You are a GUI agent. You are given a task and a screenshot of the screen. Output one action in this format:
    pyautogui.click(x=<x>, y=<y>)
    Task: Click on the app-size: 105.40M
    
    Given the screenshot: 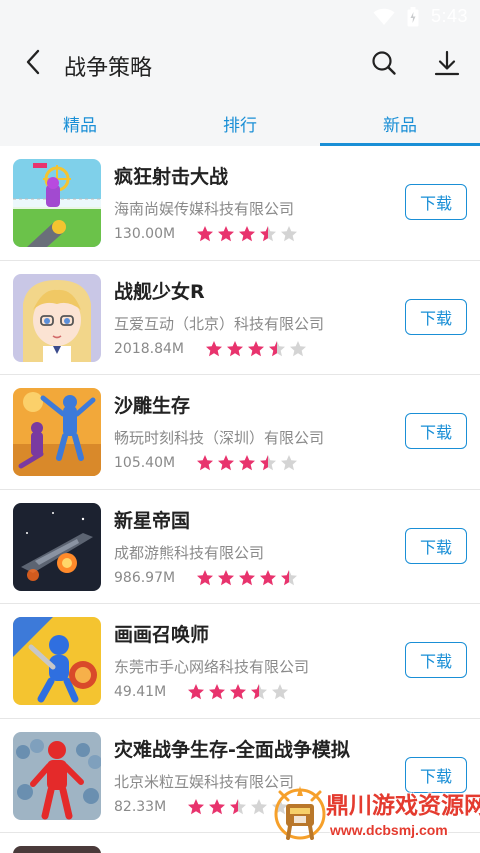 What is the action you would take?
    pyautogui.click(x=145, y=463)
    